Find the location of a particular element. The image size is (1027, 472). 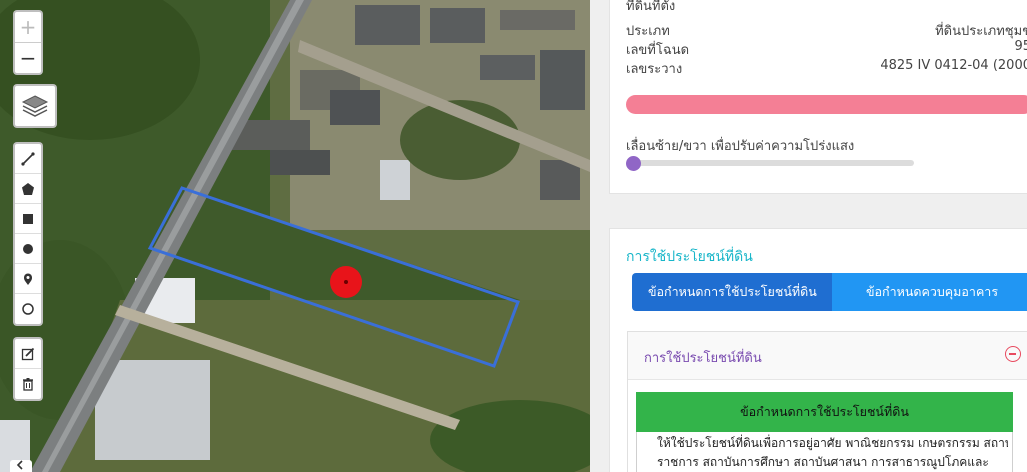

delete-layers-button is located at coordinates (28, 384).